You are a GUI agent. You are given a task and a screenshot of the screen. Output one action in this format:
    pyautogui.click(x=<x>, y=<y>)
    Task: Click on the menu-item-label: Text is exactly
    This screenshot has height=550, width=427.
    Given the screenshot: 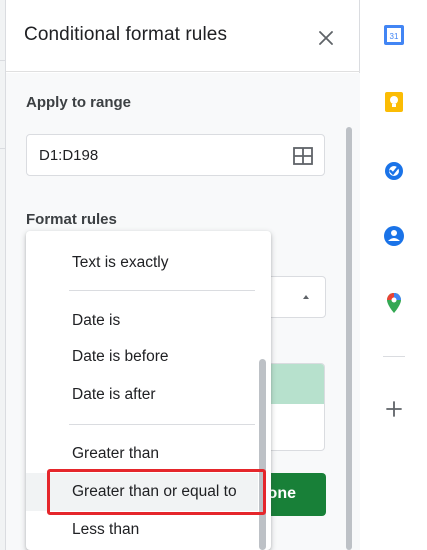 What is the action you would take?
    pyautogui.click(x=120, y=262)
    